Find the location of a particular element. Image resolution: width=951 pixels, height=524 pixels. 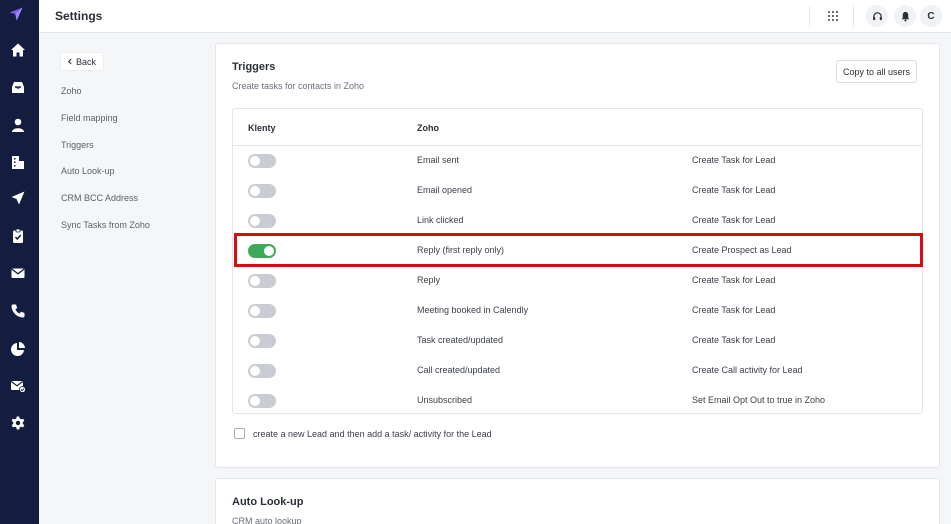

auto-lookup-title: Auto Look-up is located at coordinates (268, 502).